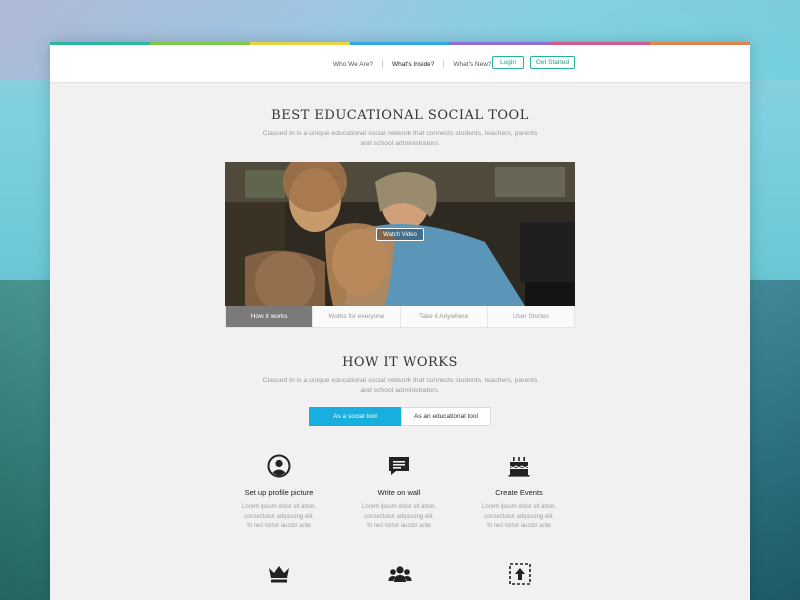  What do you see at coordinates (353, 64) in the screenshot?
I see `nav-link-who-we-are: Who We Are?` at bounding box center [353, 64].